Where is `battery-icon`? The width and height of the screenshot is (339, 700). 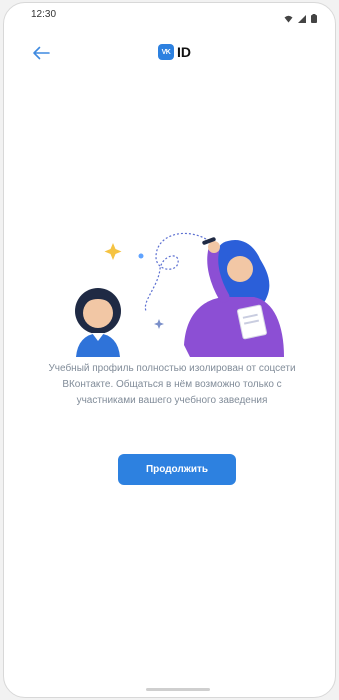 battery-icon is located at coordinates (314, 19).